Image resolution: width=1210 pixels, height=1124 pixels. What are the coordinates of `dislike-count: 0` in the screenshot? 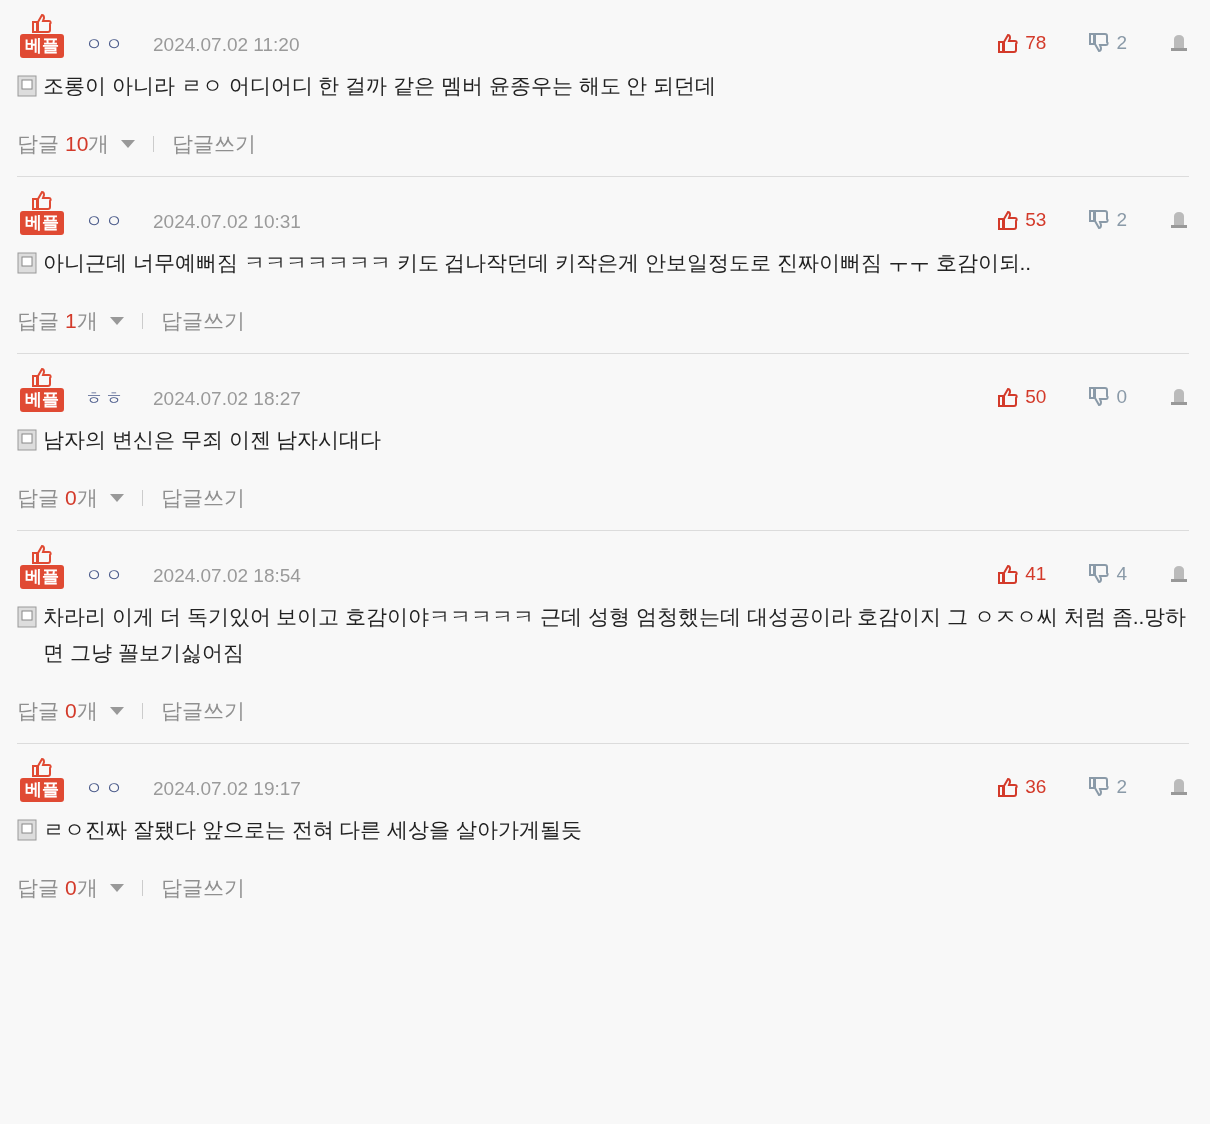 It's located at (1121, 397).